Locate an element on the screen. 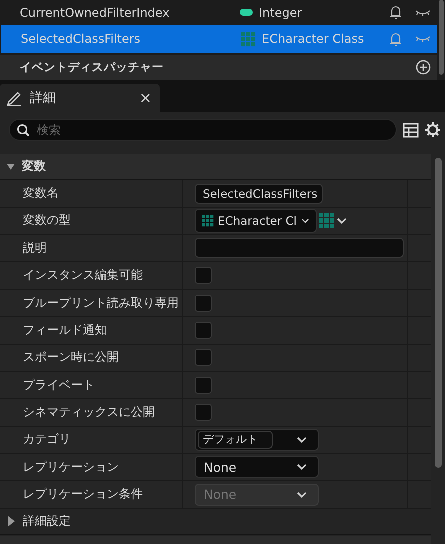 The width and height of the screenshot is (445, 544). category-combo-box: デフォルト is located at coordinates (257, 439).